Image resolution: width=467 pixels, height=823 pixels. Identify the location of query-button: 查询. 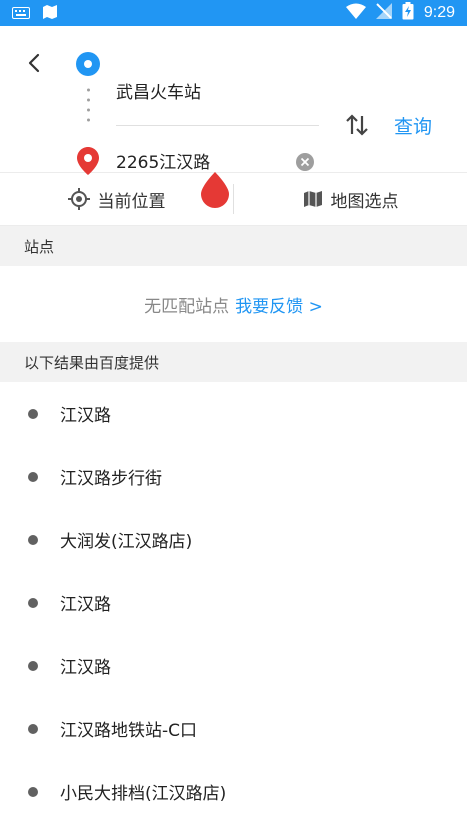
(413, 125).